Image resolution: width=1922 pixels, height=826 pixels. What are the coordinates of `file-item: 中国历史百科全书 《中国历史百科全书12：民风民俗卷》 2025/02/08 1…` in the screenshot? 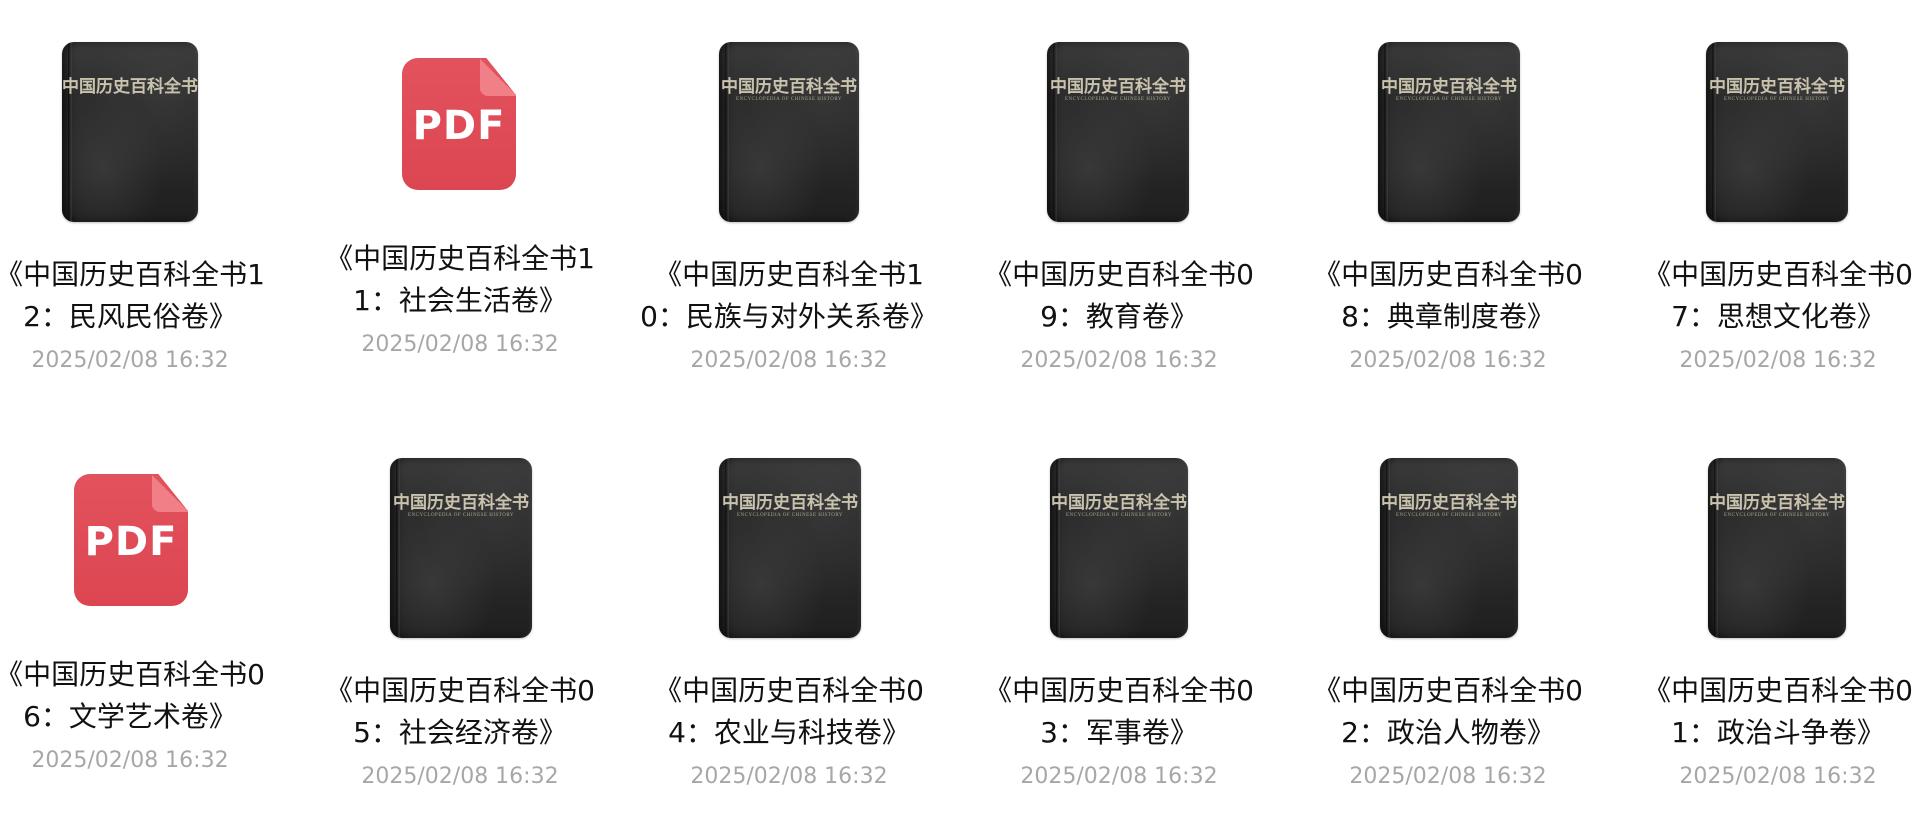 It's located at (150, 200).